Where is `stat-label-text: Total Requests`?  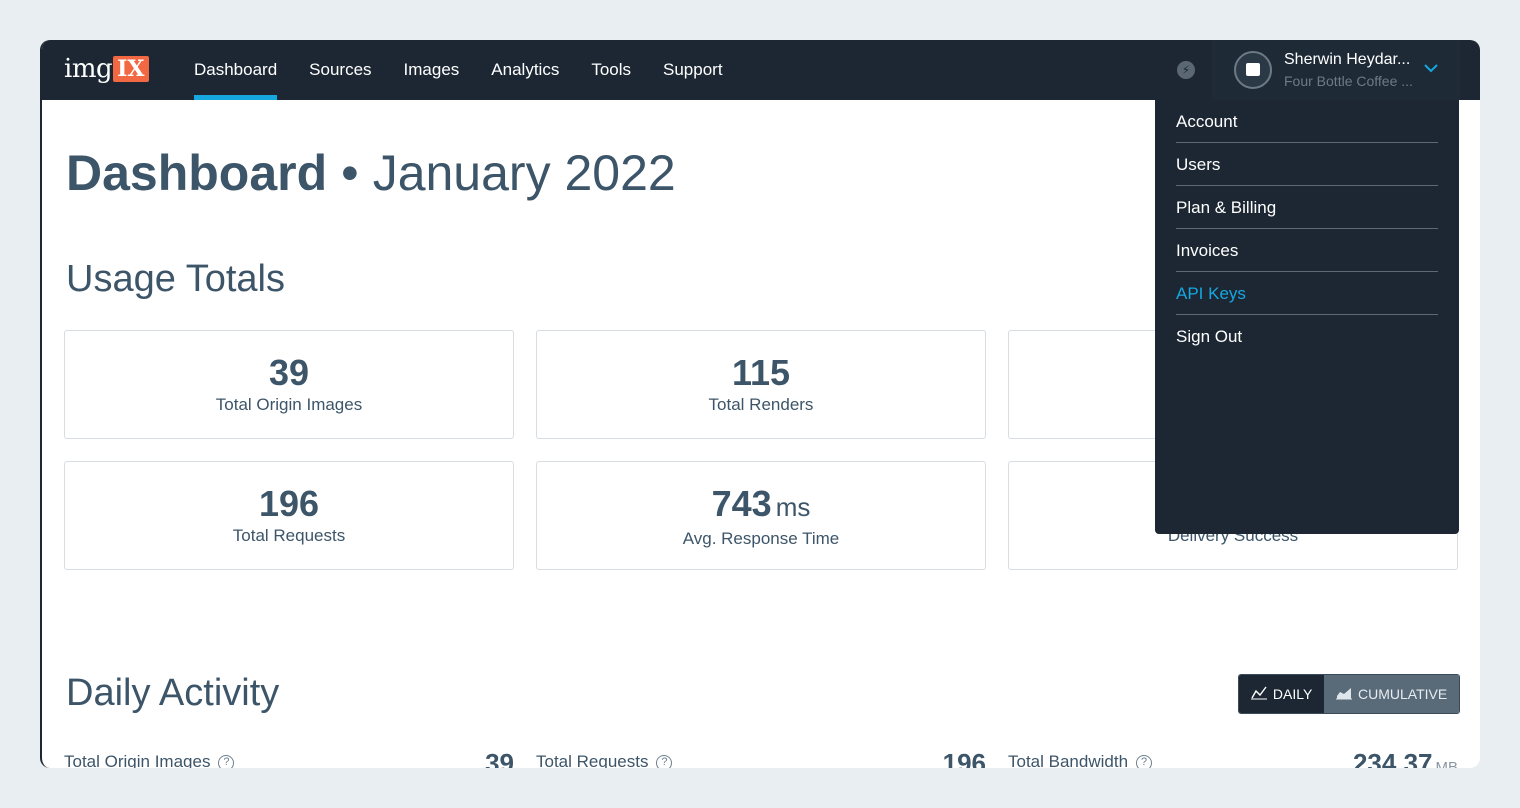 stat-label-text: Total Requests is located at coordinates (592, 760).